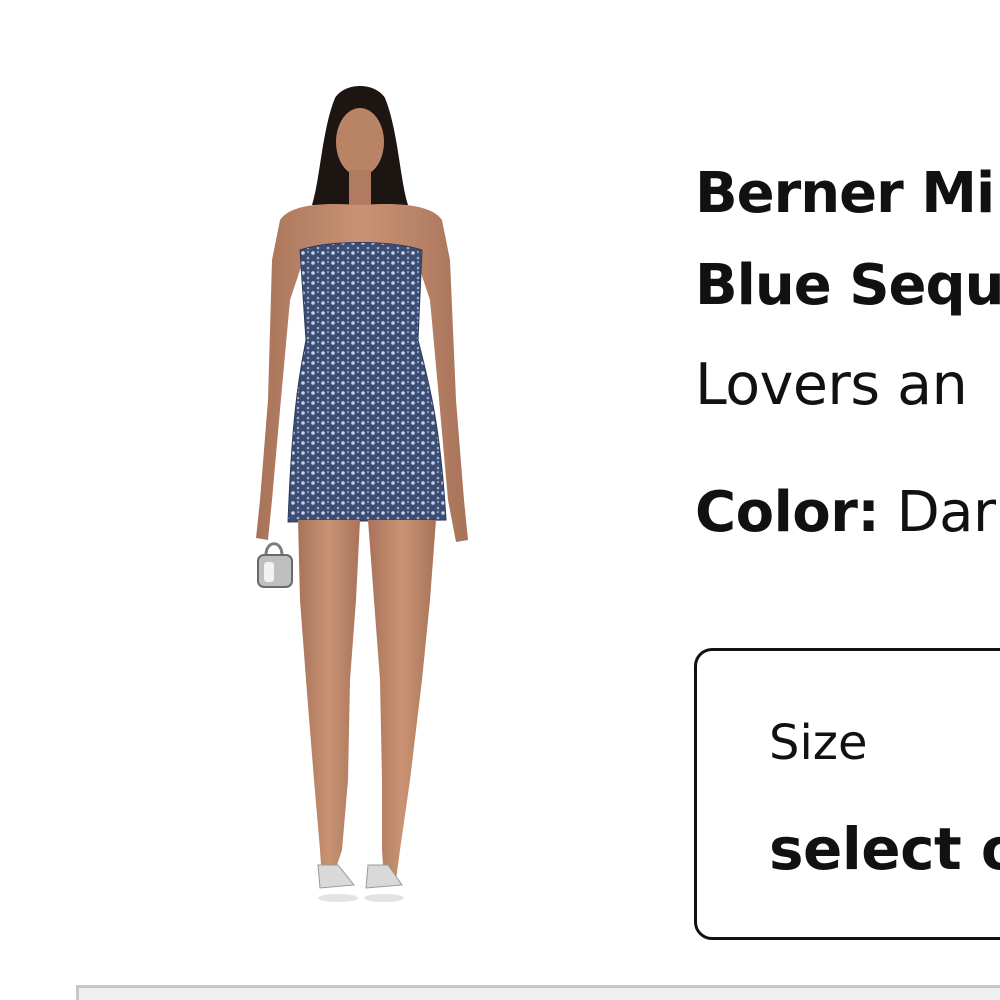 The width and height of the screenshot is (1000, 1000). What do you see at coordinates (329, 700) in the screenshot?
I see `left-leg-shape` at bounding box center [329, 700].